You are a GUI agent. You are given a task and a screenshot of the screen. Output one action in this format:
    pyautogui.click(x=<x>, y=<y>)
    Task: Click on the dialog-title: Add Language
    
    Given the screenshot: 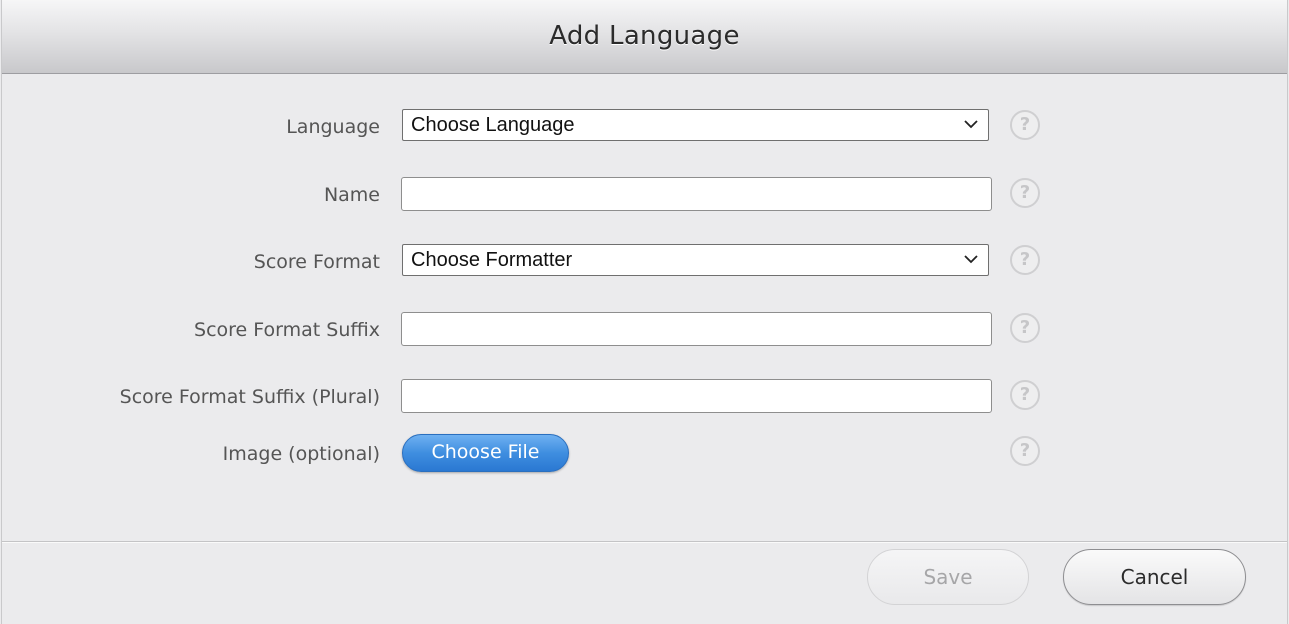 What is the action you would take?
    pyautogui.click(x=644, y=36)
    